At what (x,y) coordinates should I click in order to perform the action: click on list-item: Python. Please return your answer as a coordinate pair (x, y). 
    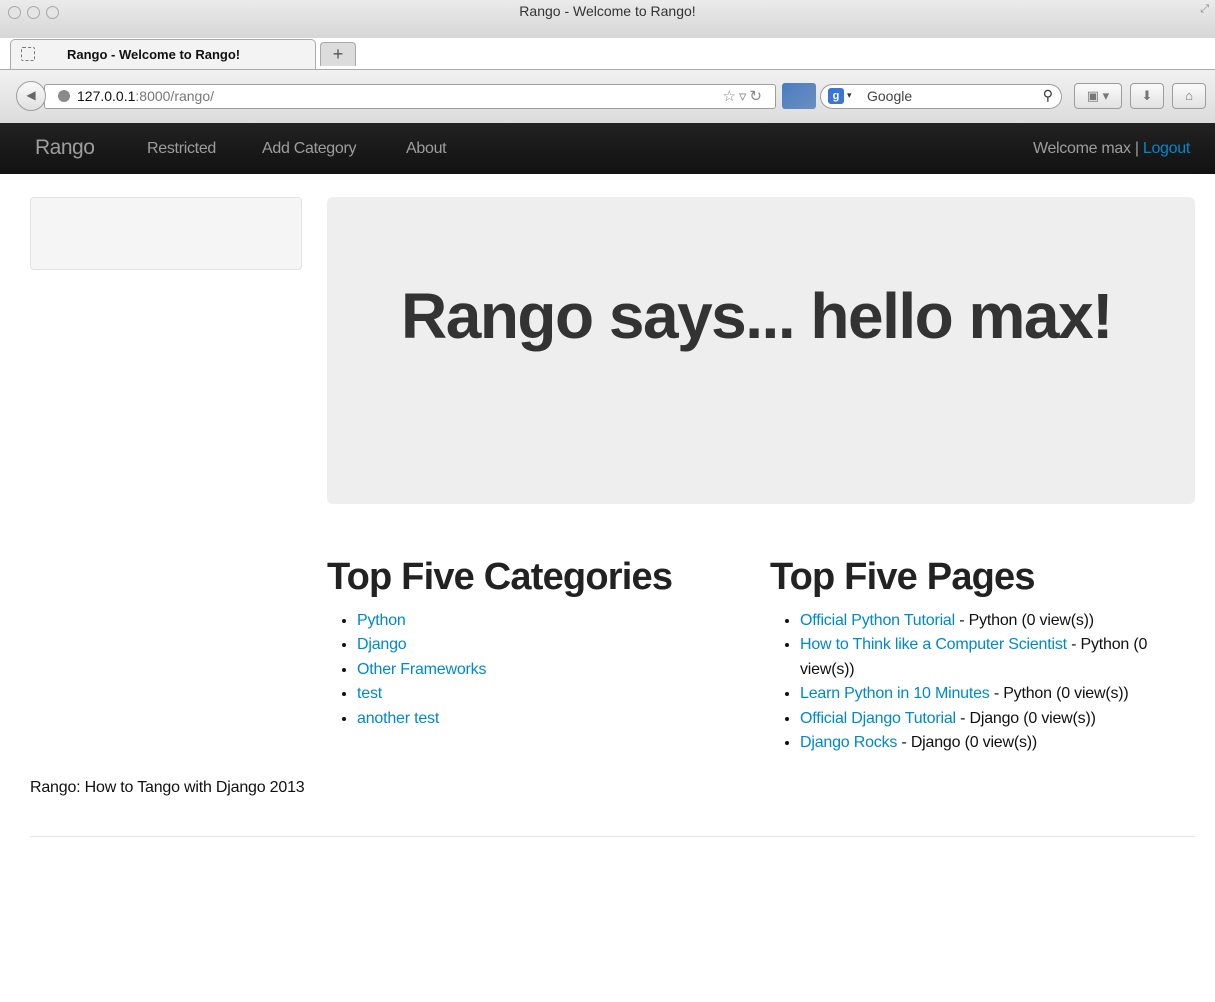
    Looking at the image, I should click on (552, 621).